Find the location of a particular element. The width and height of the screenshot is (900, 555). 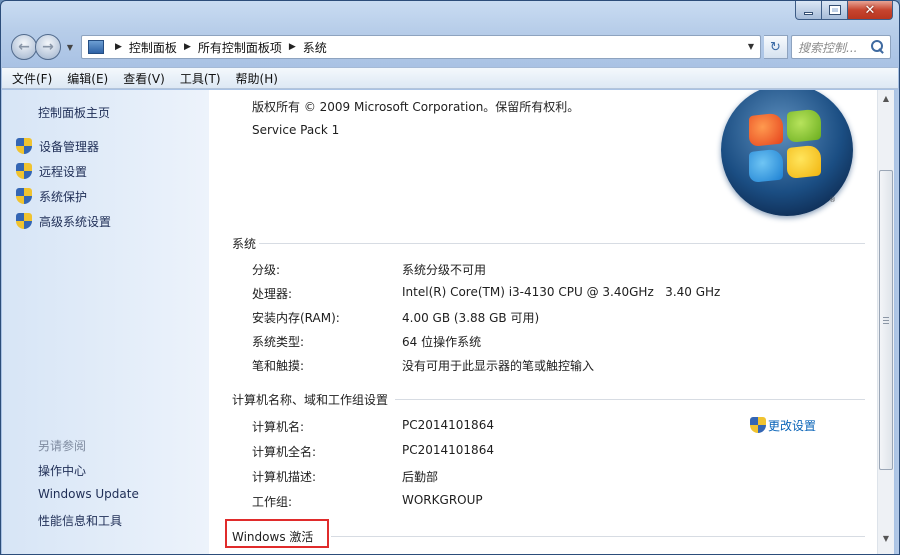

address-bar: ▶ 控制面板 ▶ 所有控制面板项 ▶ 系统 ▼ is located at coordinates (421, 47).